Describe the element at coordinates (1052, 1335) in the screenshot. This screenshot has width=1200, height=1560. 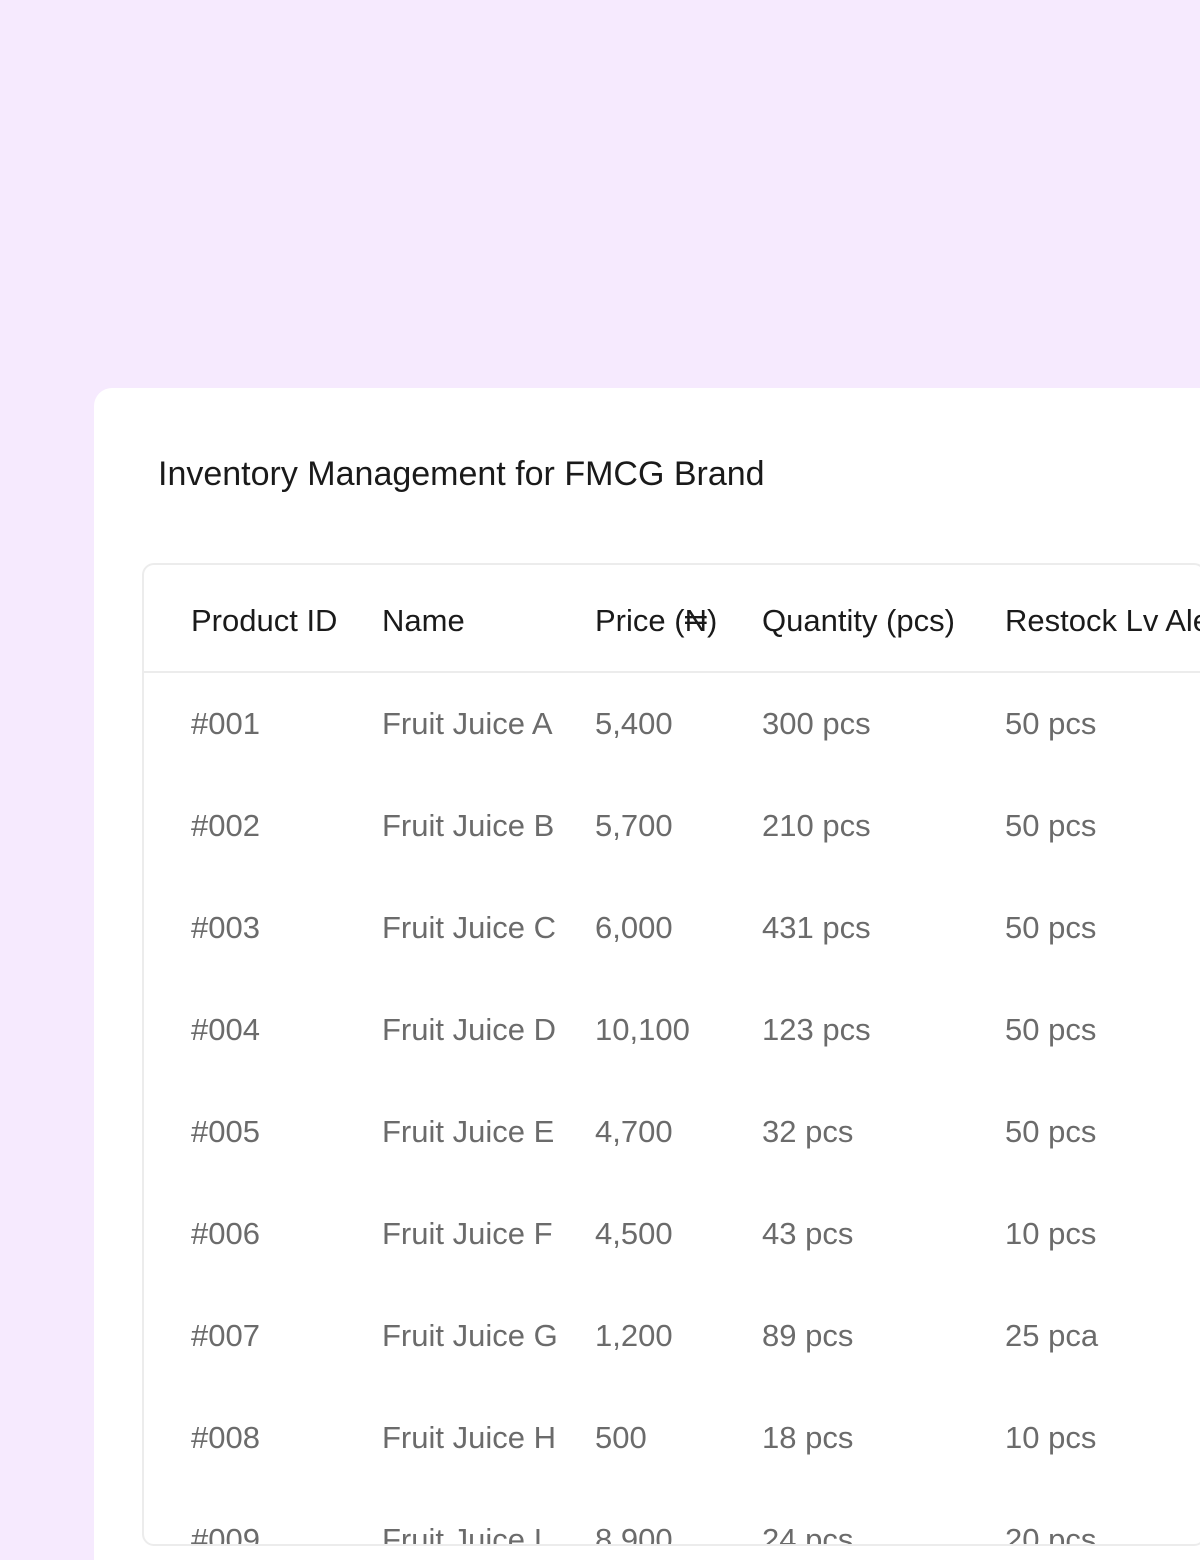
I see `restock-level-cell: 25 pca` at that location.